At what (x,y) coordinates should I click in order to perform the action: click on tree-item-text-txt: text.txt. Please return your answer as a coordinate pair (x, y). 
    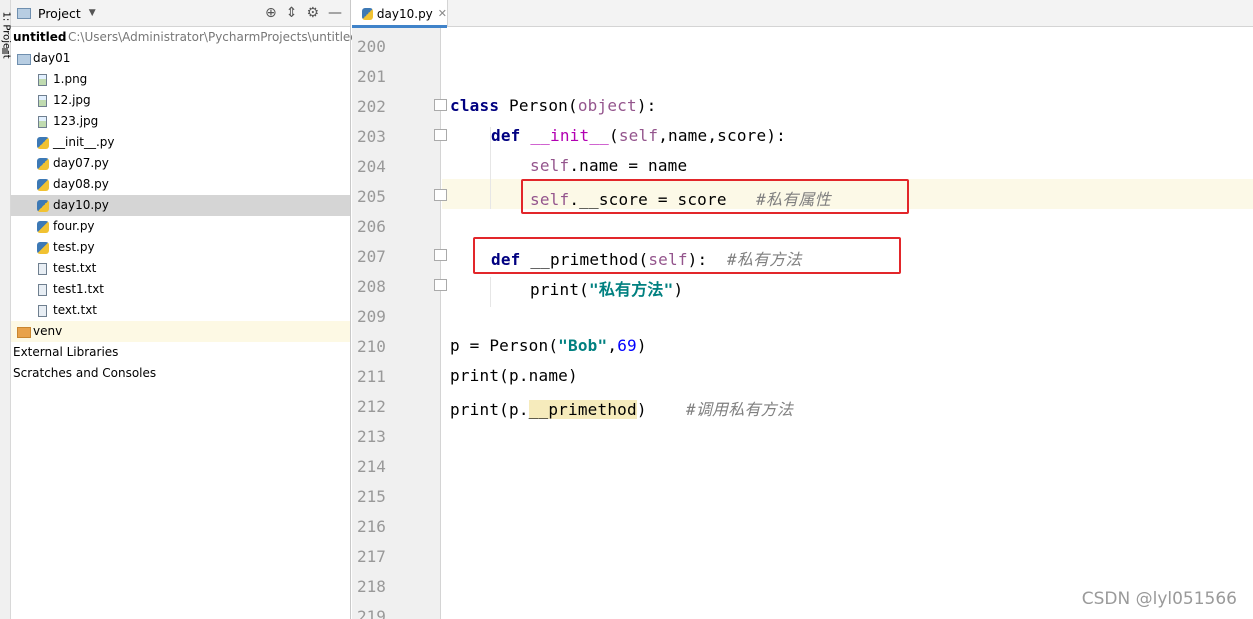
    Looking at the image, I should click on (180, 310).